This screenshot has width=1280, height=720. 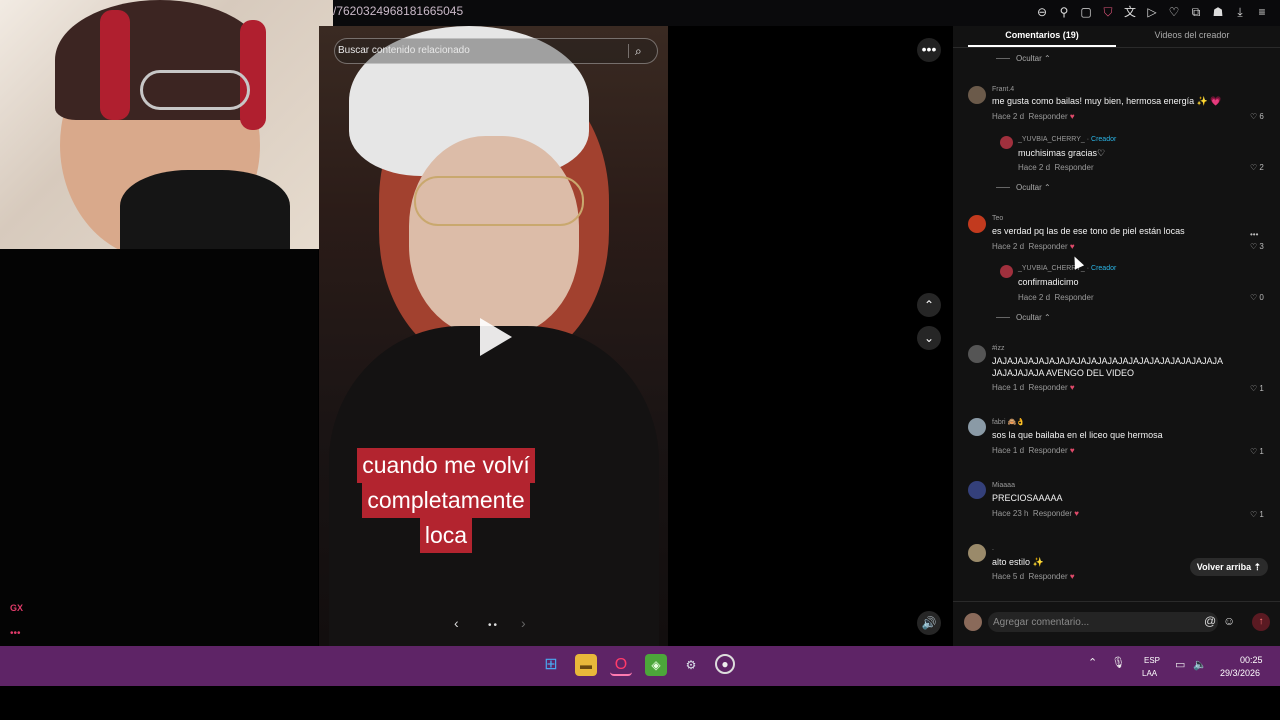 What do you see at coordinates (398, 11) in the screenshot?
I see `url-text: /7620324968181665045` at bounding box center [398, 11].